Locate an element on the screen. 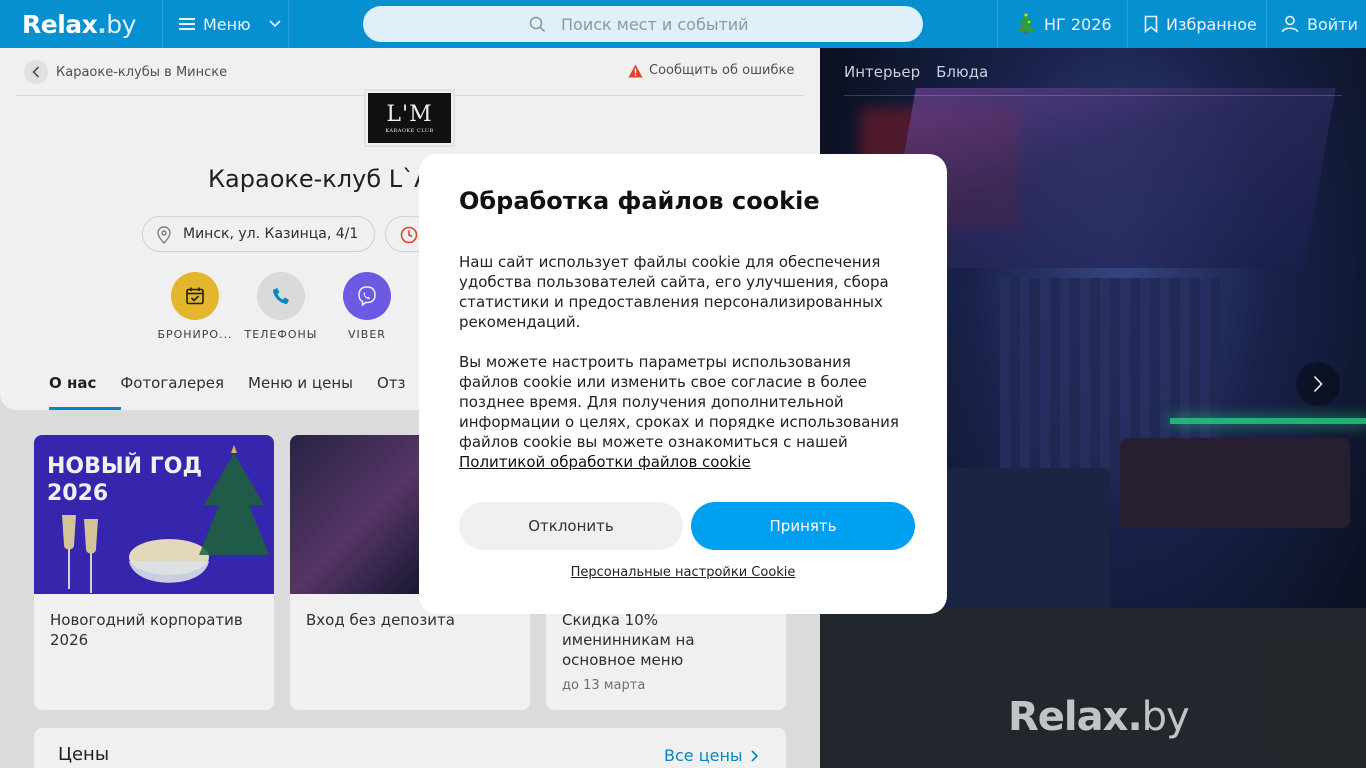 This screenshot has height=768, width=1366. favorites-link: Избранное is located at coordinates (1196, 24).